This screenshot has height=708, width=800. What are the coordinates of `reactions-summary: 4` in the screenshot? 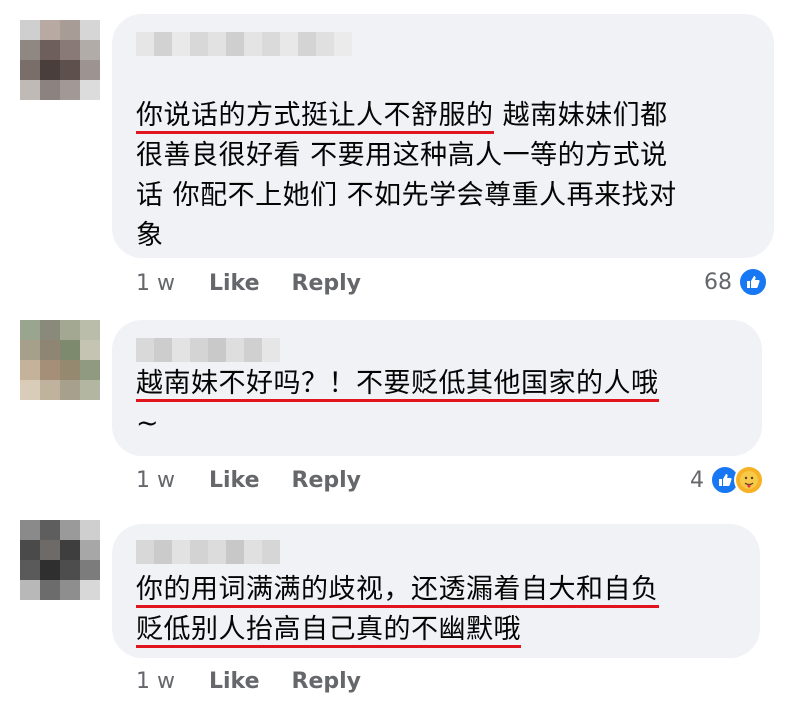 It's located at (727, 480).